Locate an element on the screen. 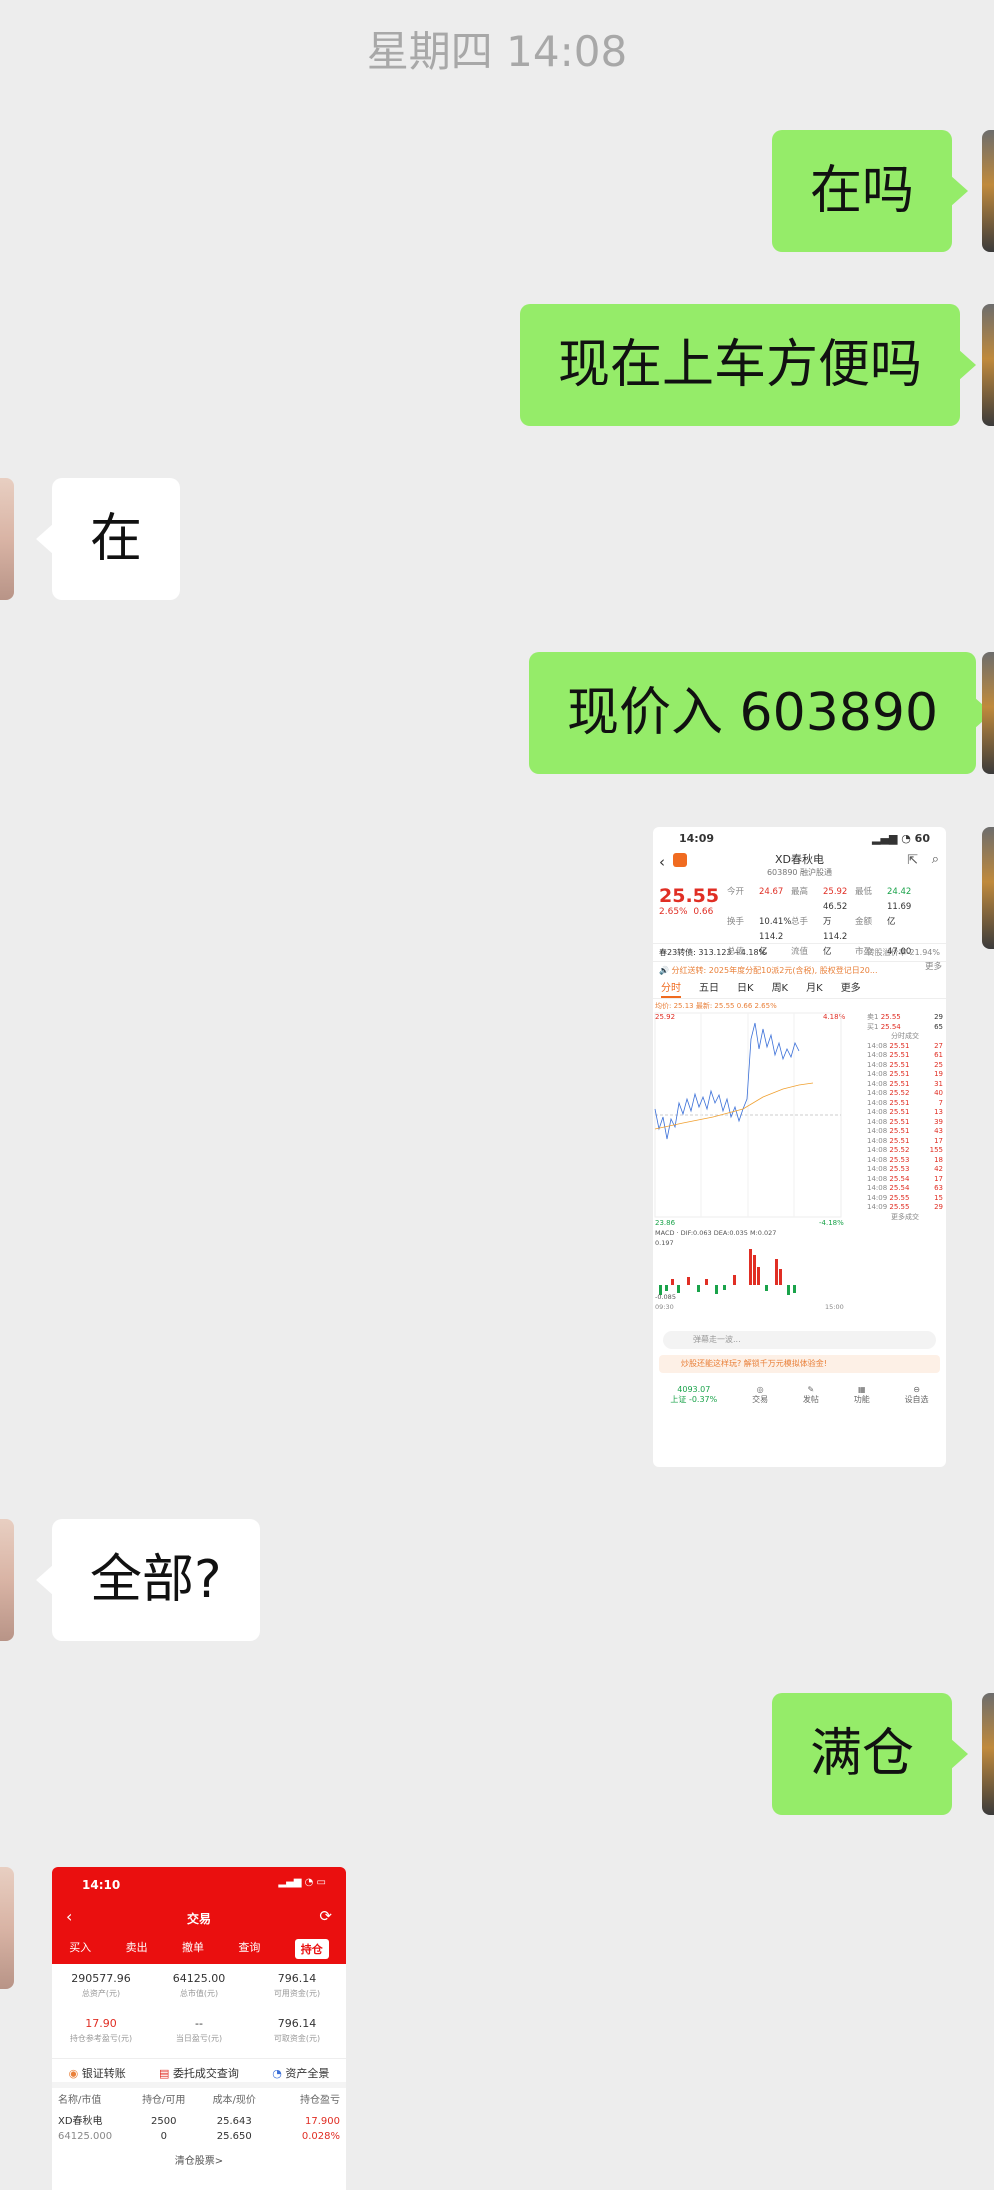  tab-cancel: 撤单 is located at coordinates (192, 1947).